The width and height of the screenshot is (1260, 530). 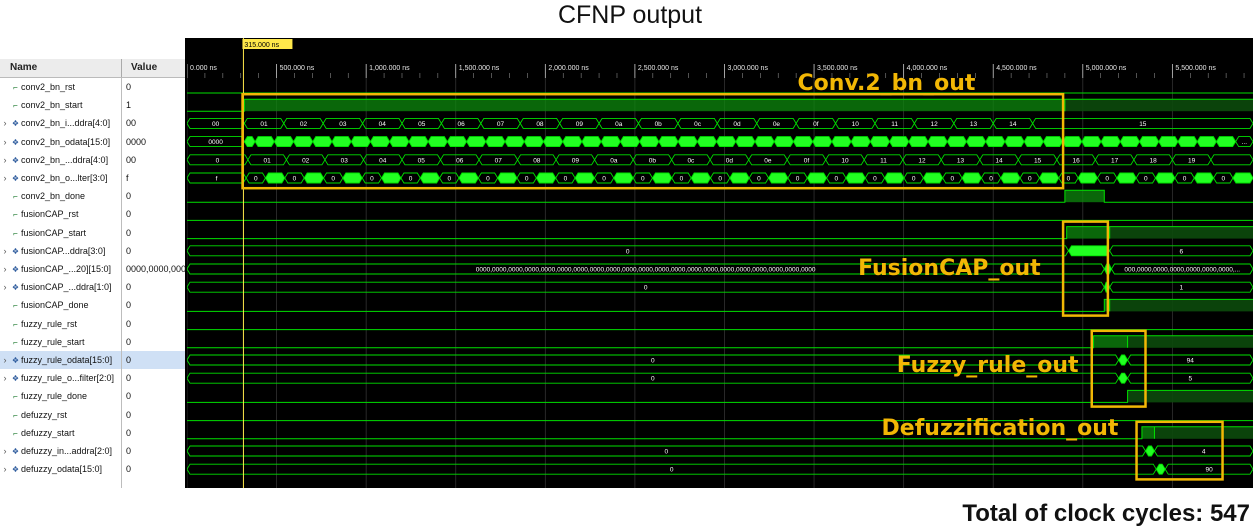 What do you see at coordinates (658, 68) in the screenshot?
I see `ruler-tick-label: 2,500.000 ns` at bounding box center [658, 68].